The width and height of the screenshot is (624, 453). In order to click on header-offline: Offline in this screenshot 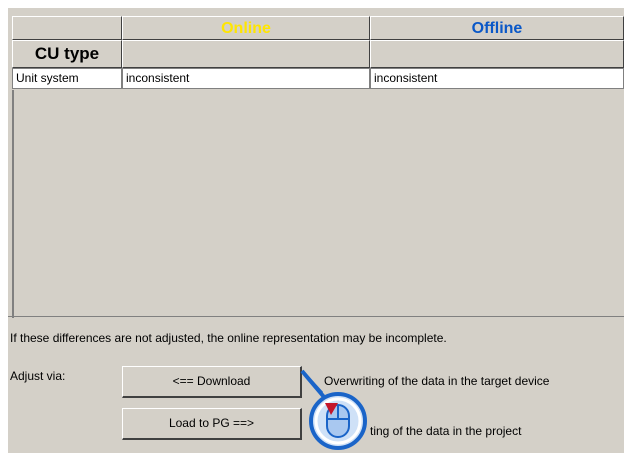, I will do `click(497, 28)`.